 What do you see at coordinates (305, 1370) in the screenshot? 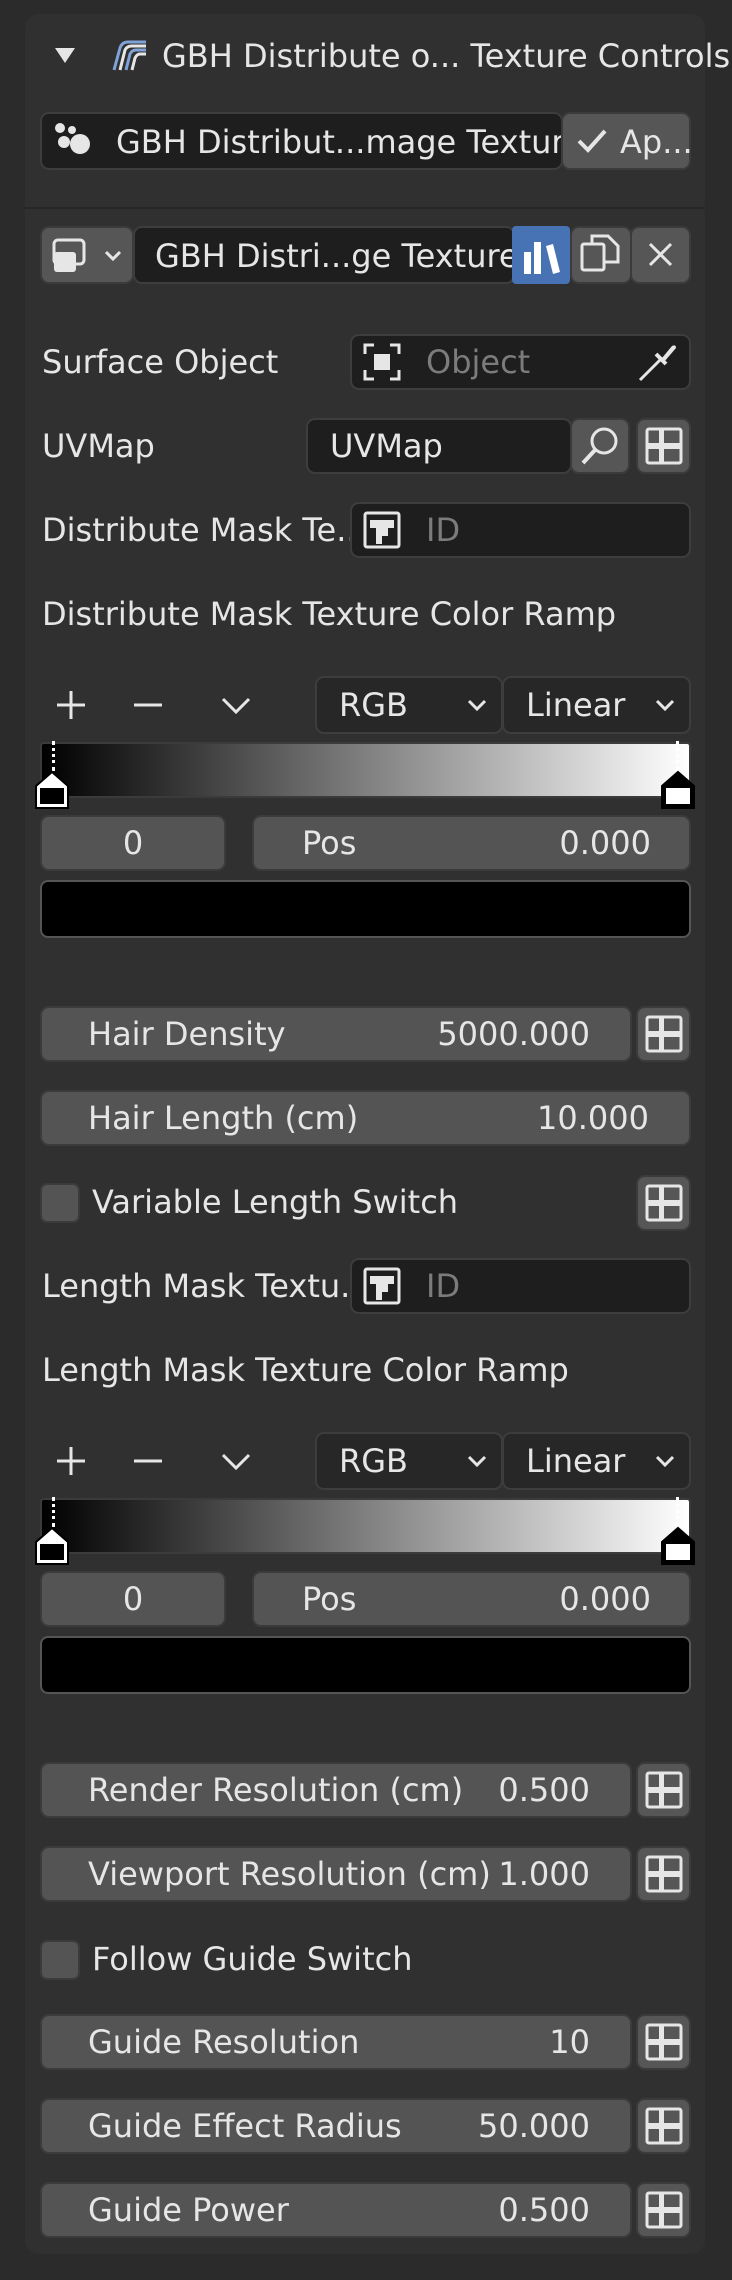
I see `length-ramp-title: Length Mask Texture Color Ramp` at bounding box center [305, 1370].